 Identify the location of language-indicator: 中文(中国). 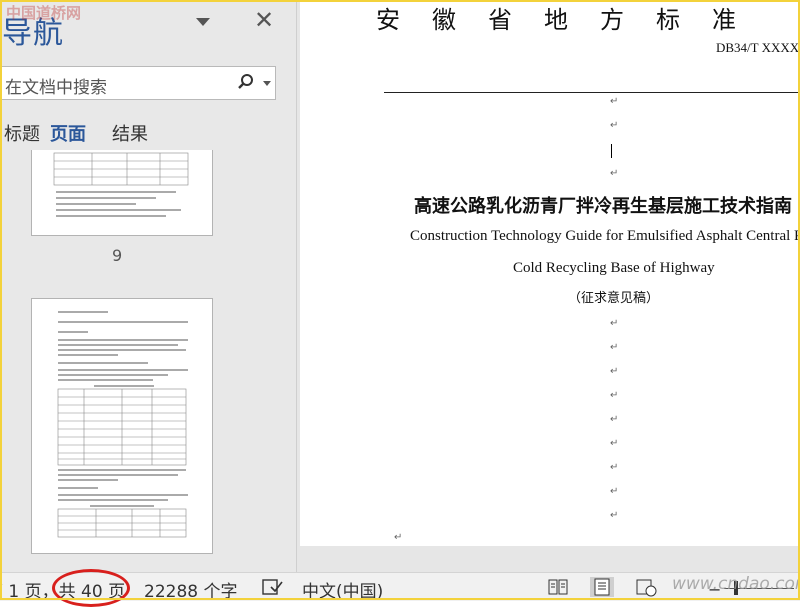
(342, 589).